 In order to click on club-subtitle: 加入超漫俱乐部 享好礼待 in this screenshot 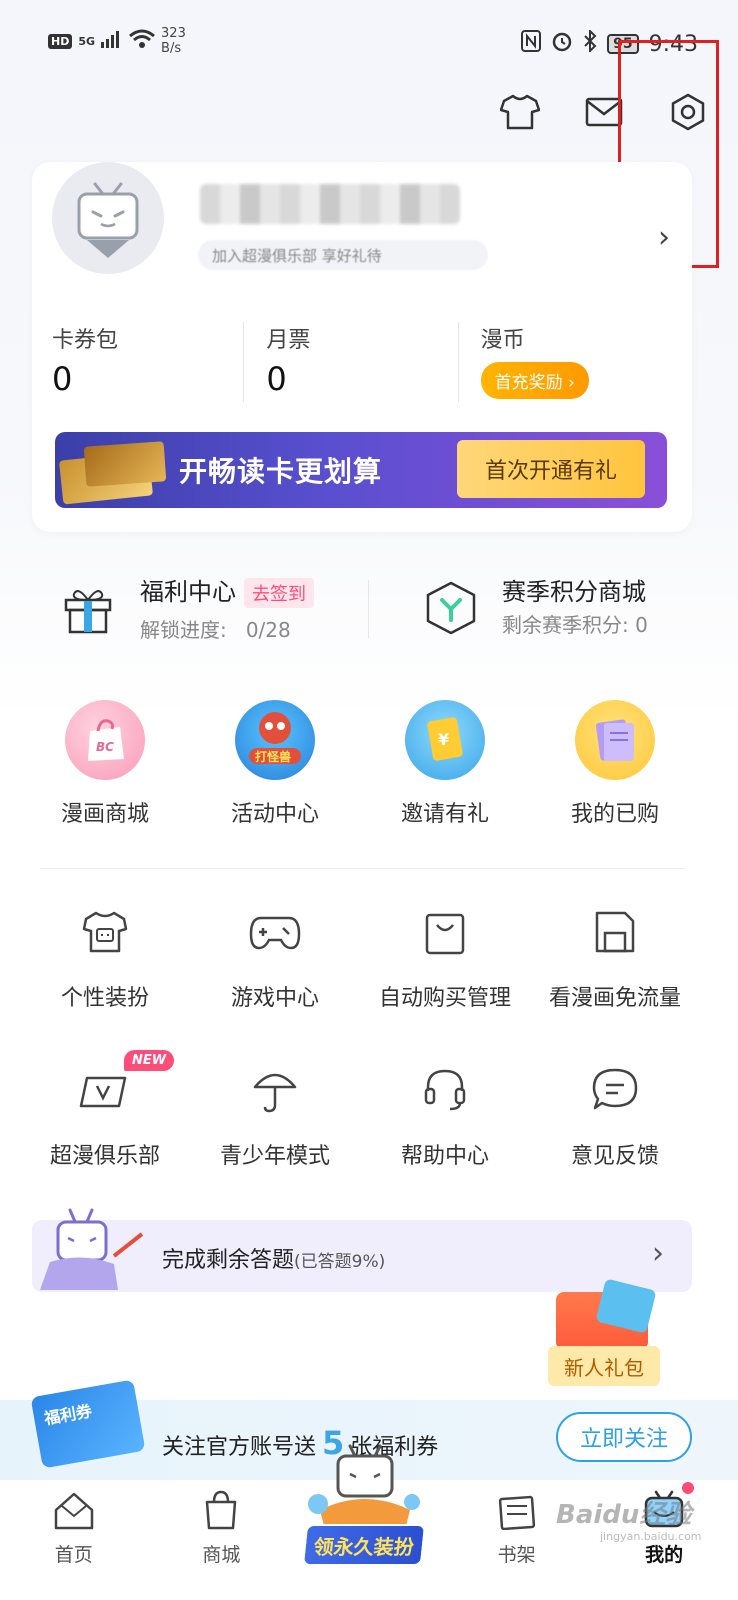, I will do `click(343, 255)`.